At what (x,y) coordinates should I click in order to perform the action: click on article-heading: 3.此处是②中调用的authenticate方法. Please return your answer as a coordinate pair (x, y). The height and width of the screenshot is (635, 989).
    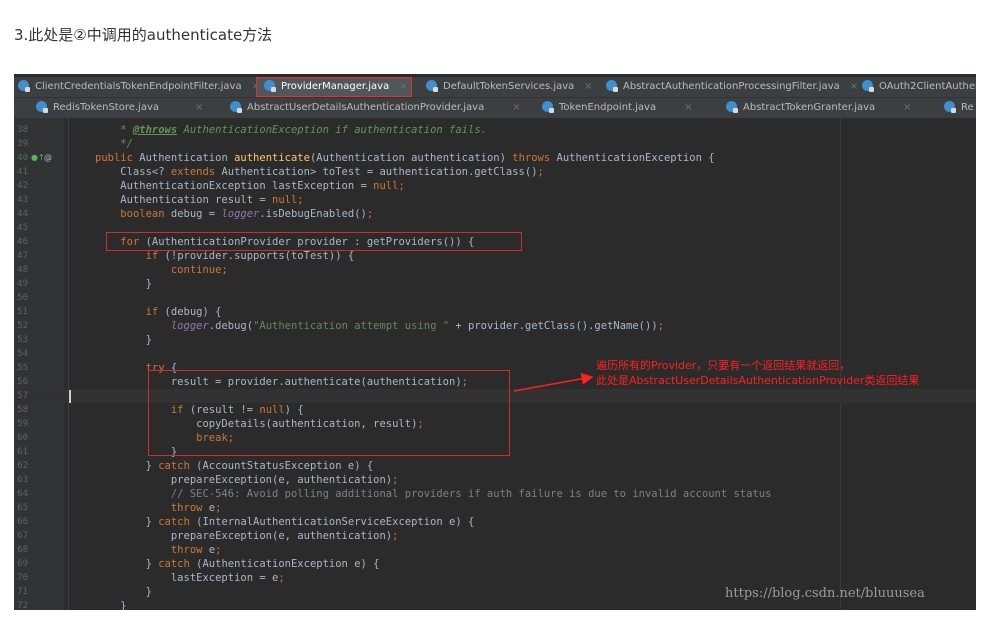
    Looking at the image, I should click on (143, 35).